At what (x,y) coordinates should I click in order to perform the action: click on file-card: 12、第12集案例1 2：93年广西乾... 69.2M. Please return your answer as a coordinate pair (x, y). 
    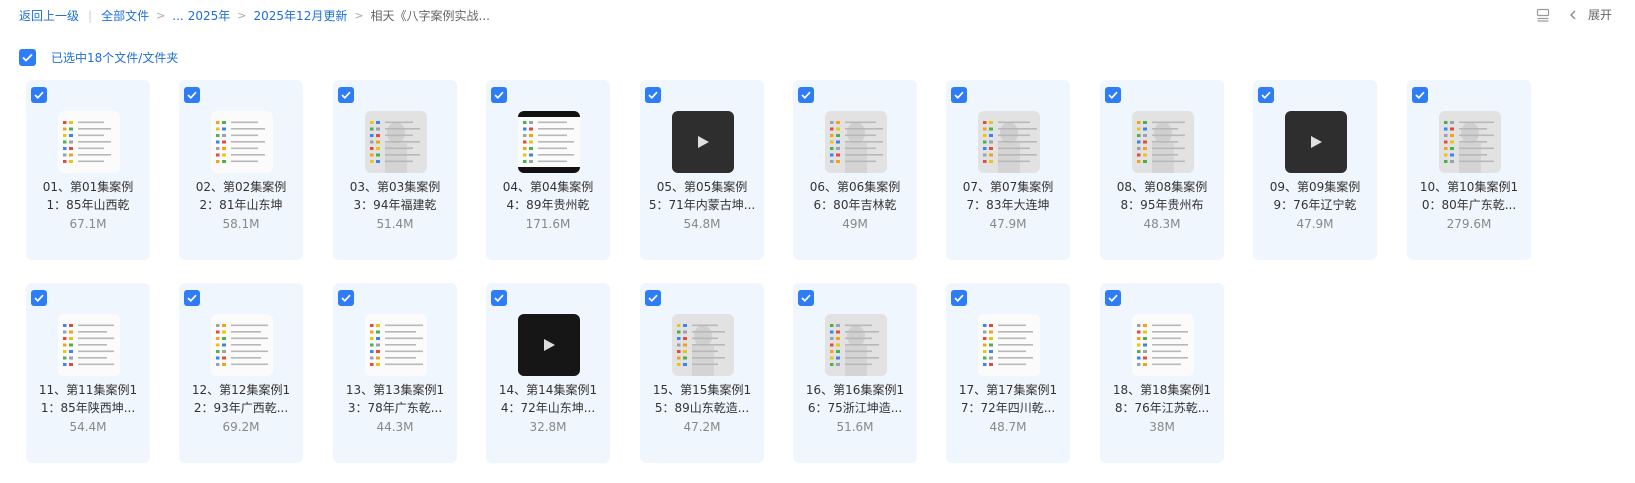
    Looking at the image, I should click on (241, 373).